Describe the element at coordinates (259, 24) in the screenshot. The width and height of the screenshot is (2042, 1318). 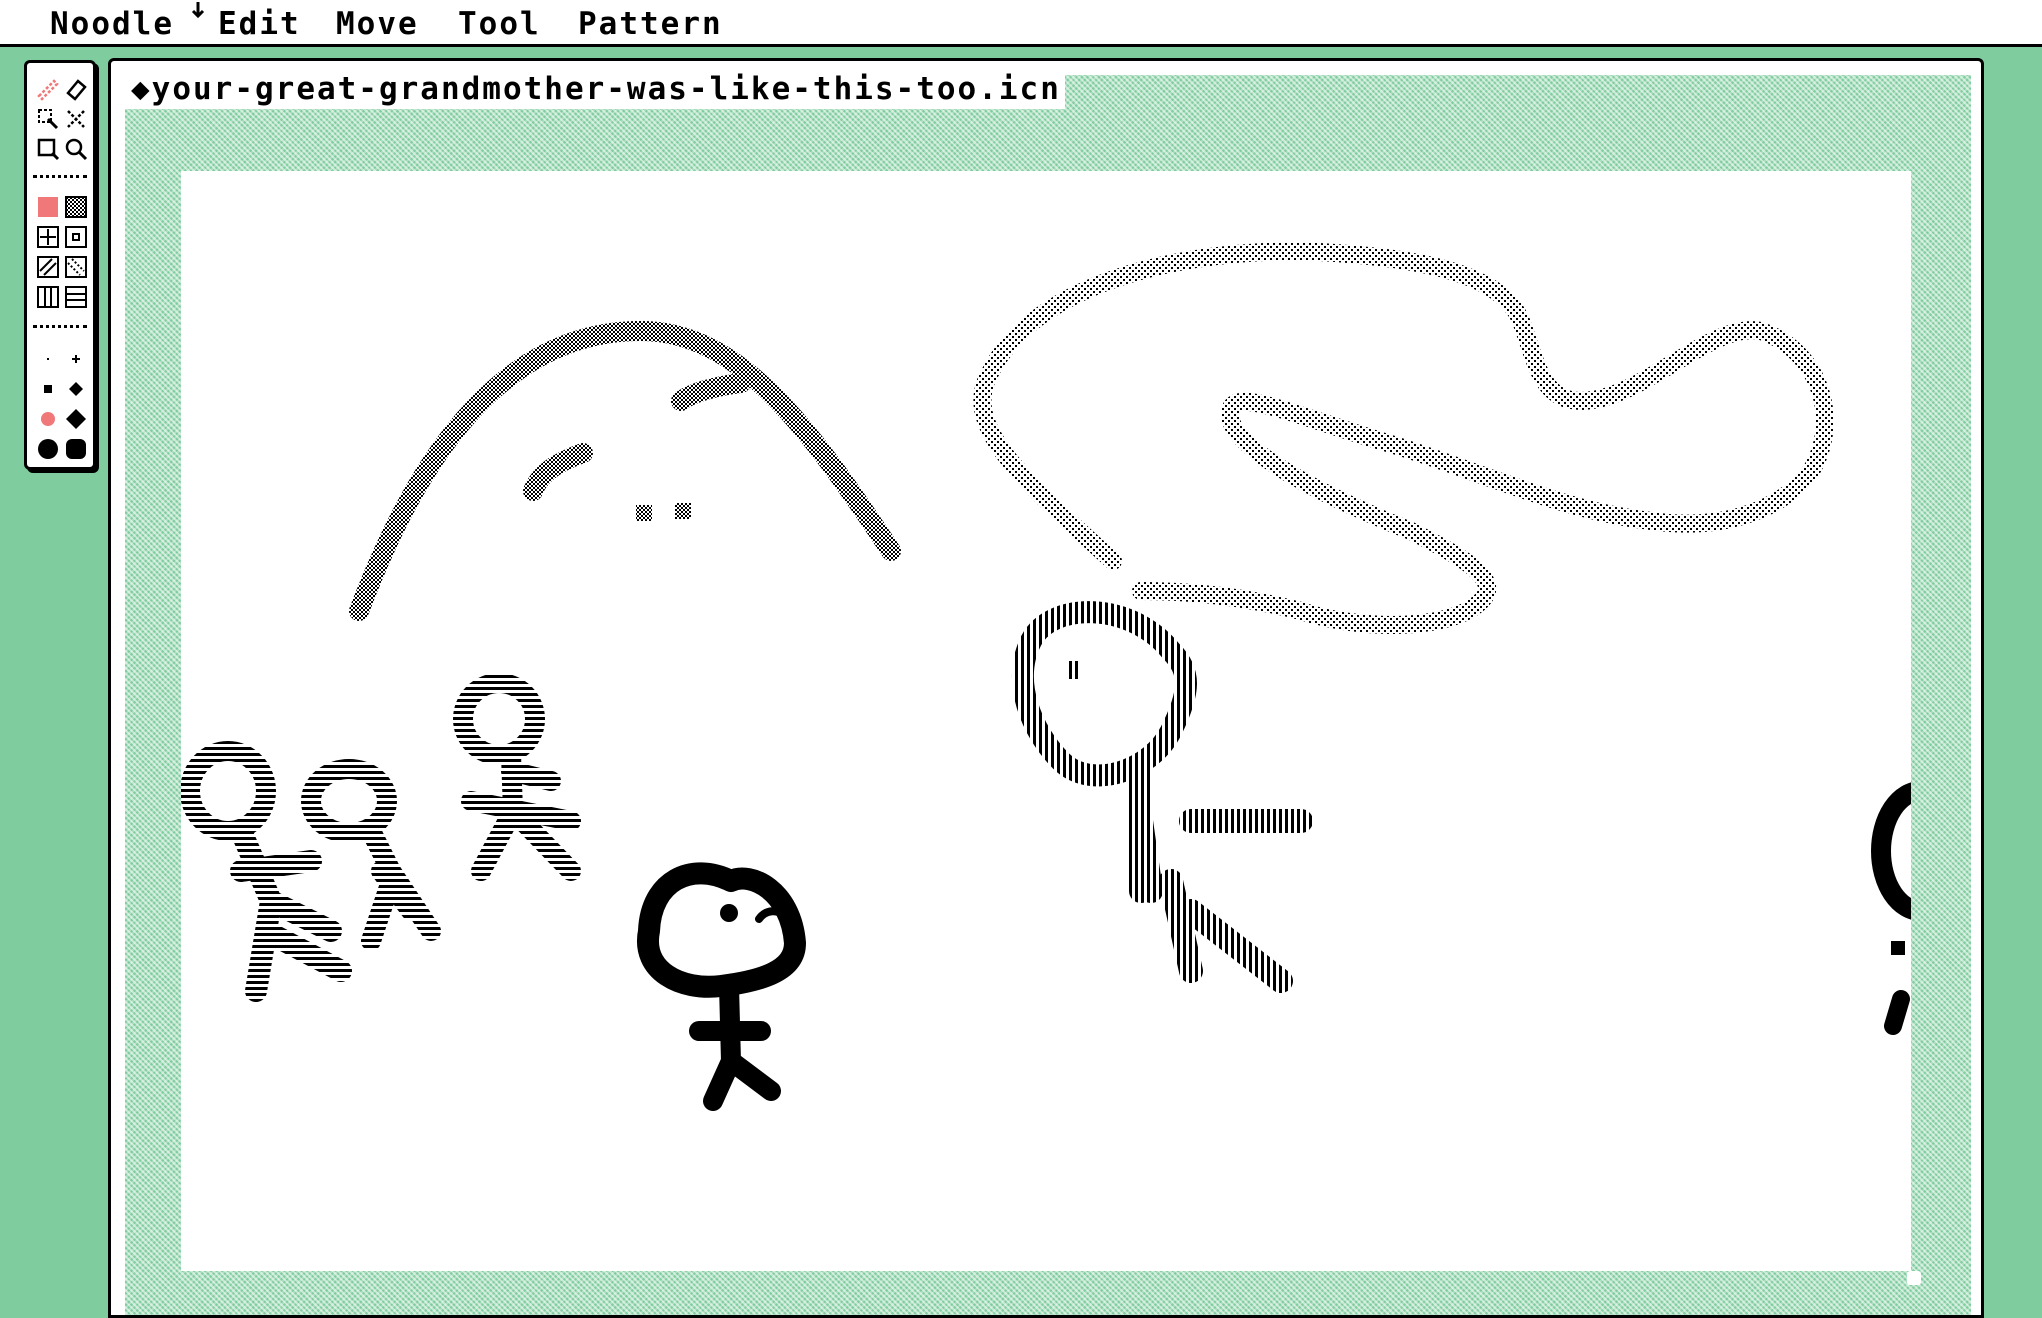
I see `menu-edit: Edit` at that location.